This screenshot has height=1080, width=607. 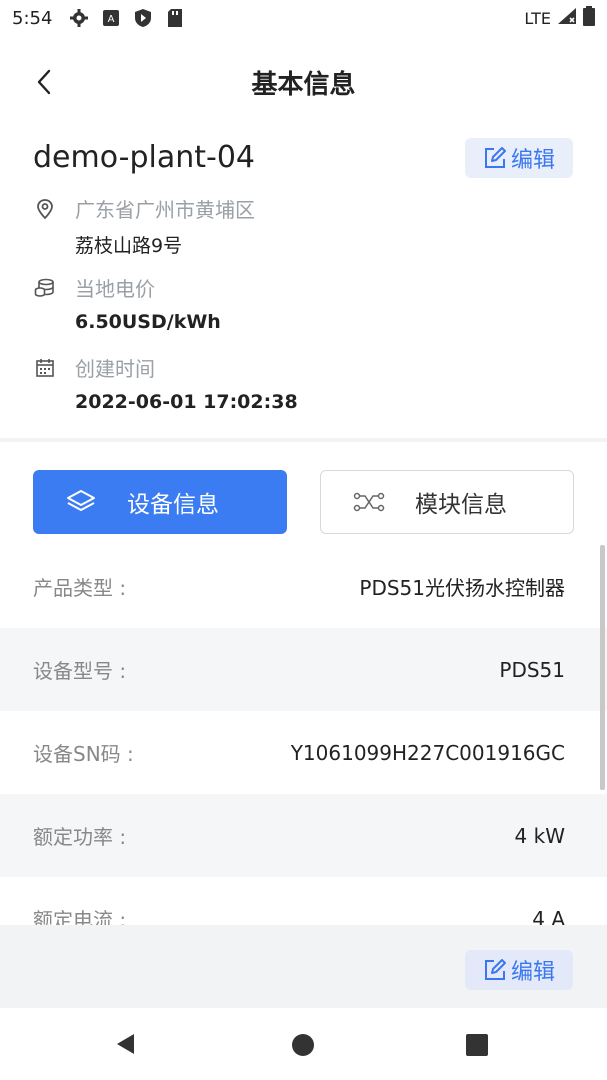 I want to click on row-key: 产品类型 :, so click(x=80, y=588).